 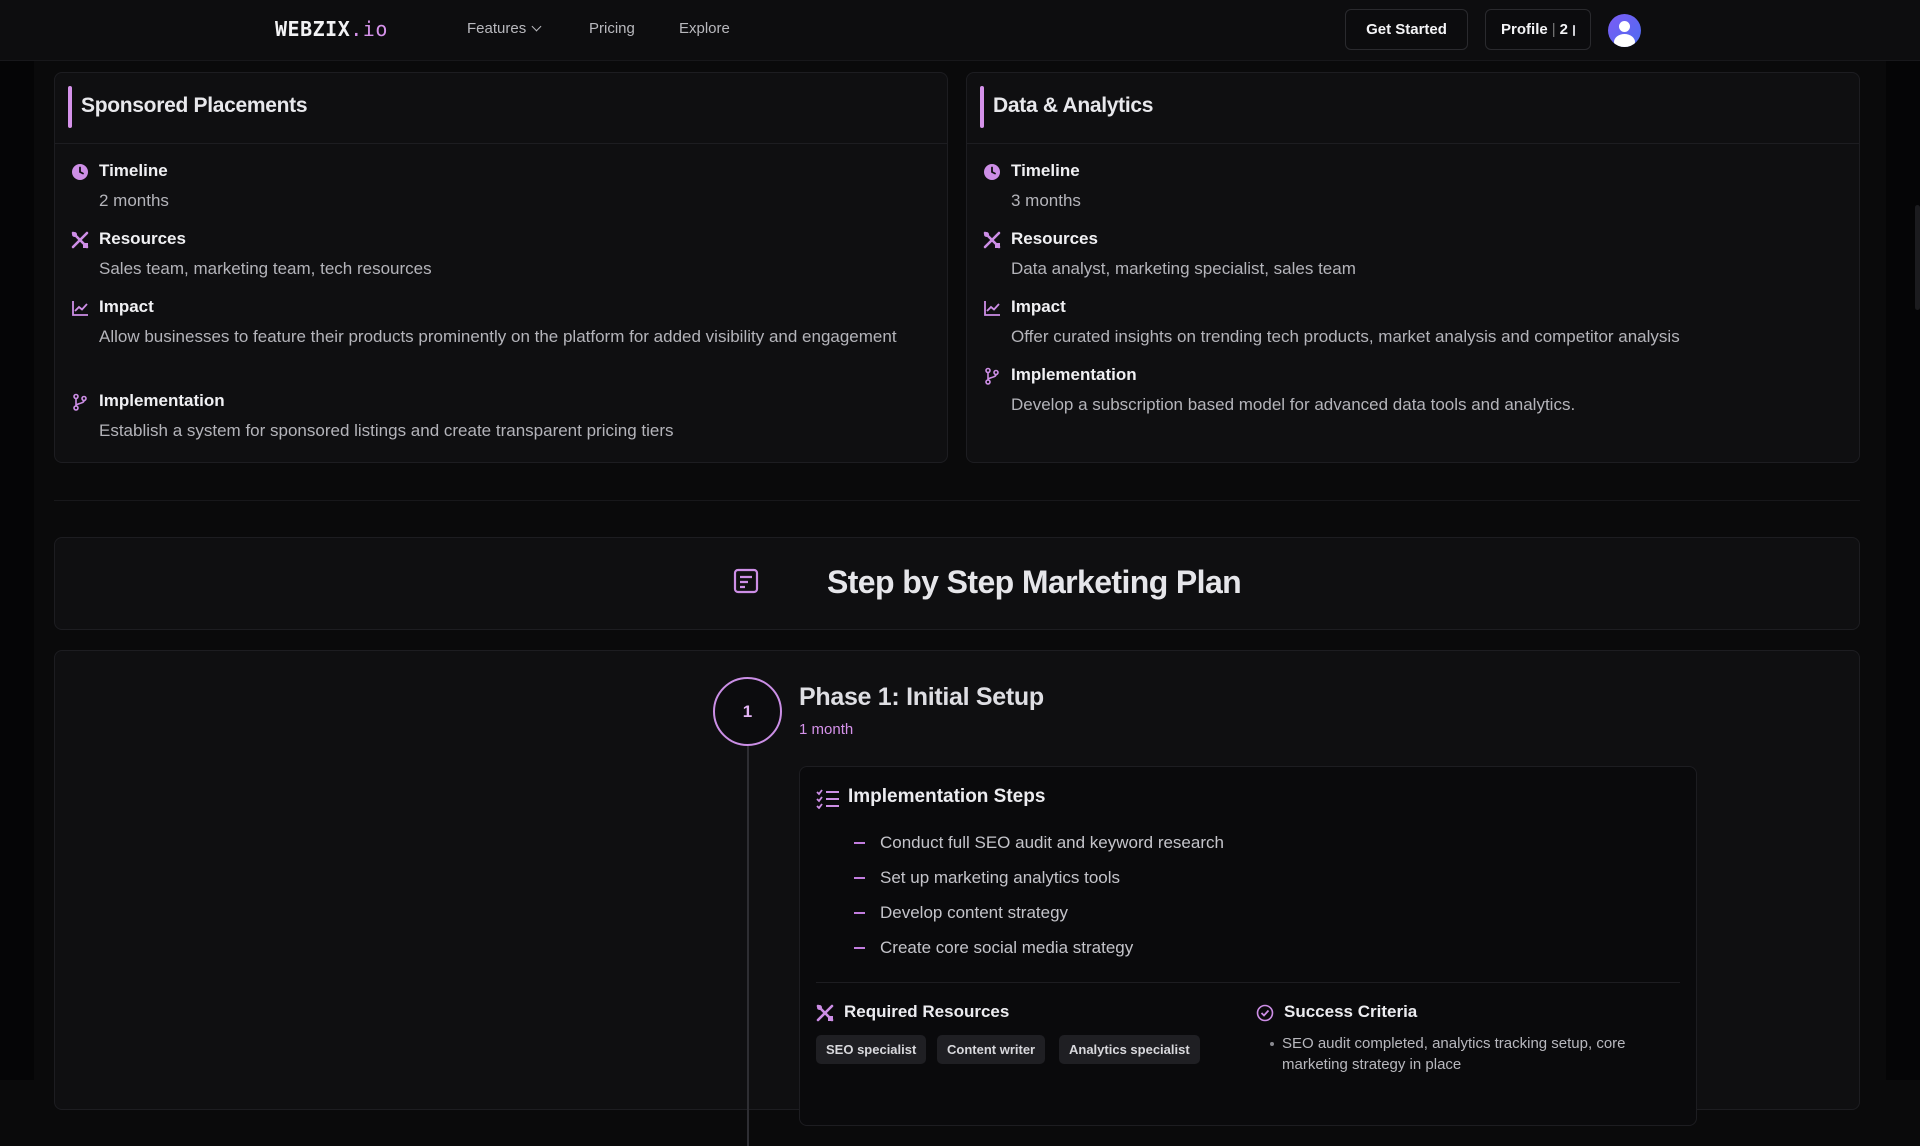 I want to click on right-gutter, so click(x=1903, y=540).